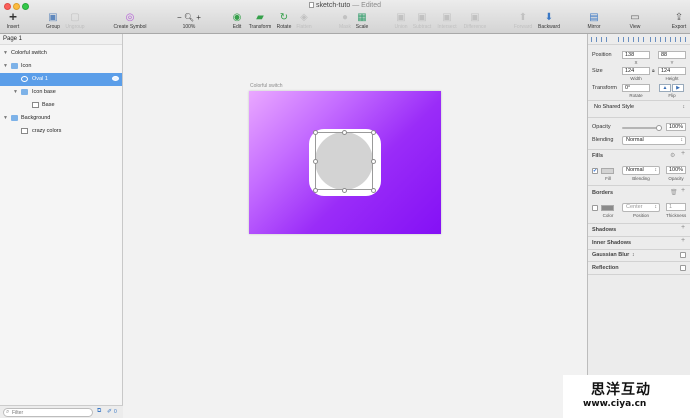 This screenshot has width=690, height=418. Describe the element at coordinates (676, 207) in the screenshot. I see `border-thickness-input: 1` at that location.